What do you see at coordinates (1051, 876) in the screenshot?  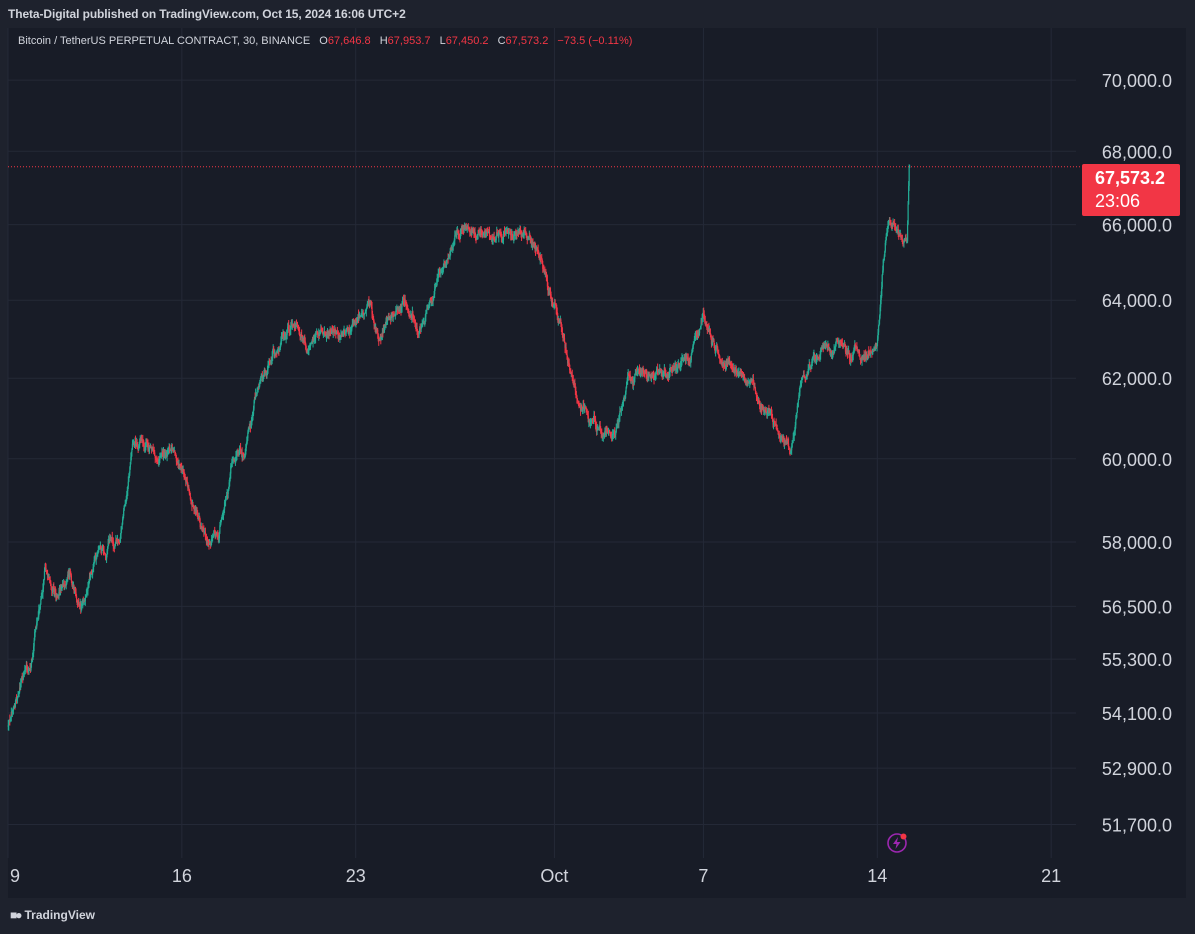 I see `x-tick-label: 21` at bounding box center [1051, 876].